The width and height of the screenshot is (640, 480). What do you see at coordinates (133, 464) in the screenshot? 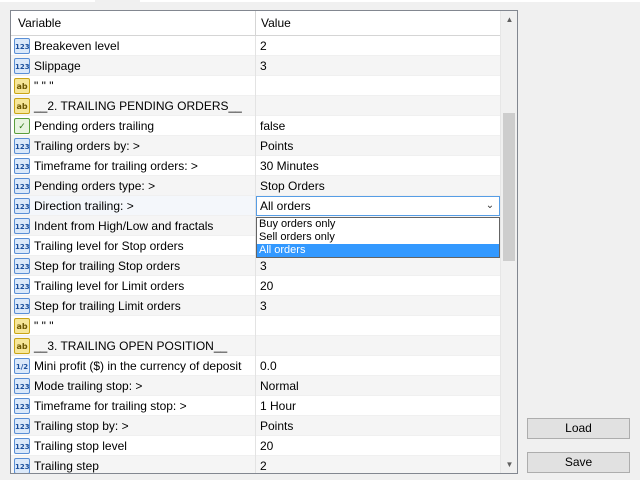
I see `variable-cell: 123 Trailing step` at bounding box center [133, 464].